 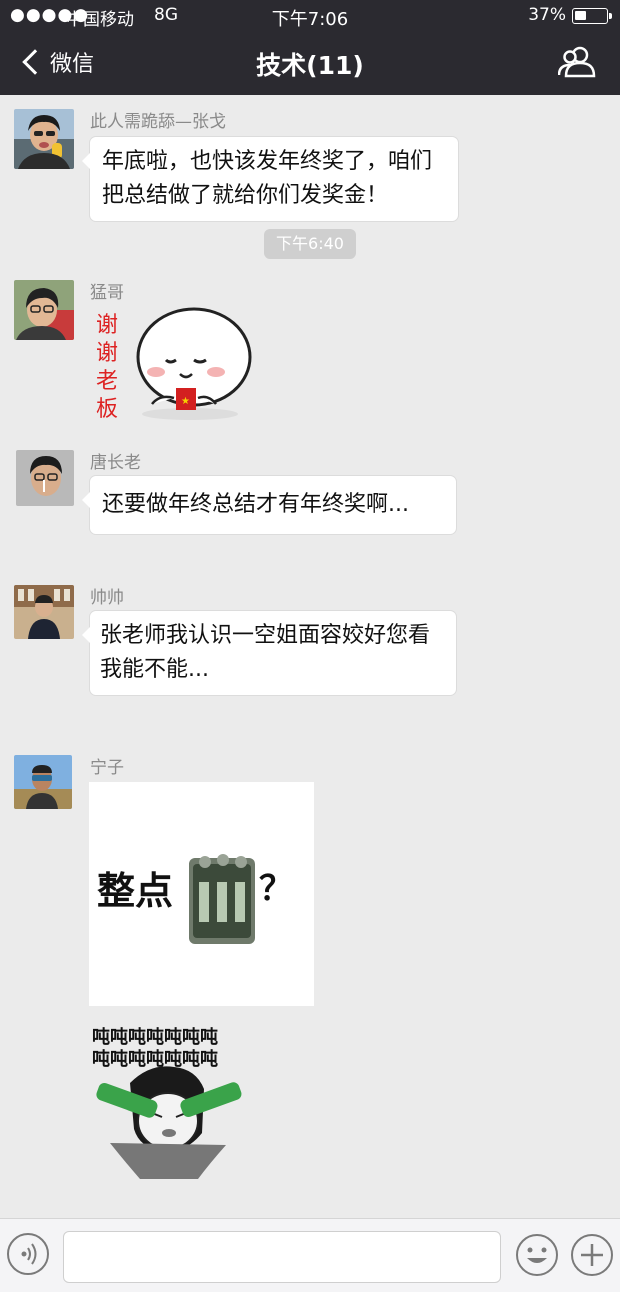 What do you see at coordinates (537, 1255) in the screenshot?
I see `emoji-icon` at bounding box center [537, 1255].